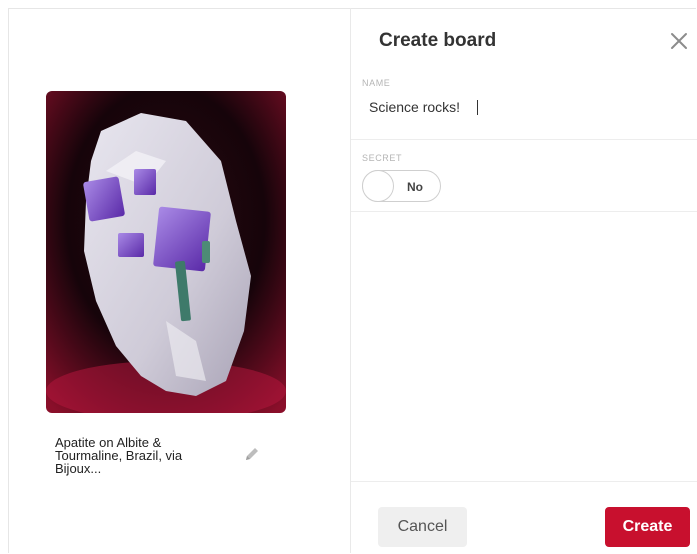  Describe the element at coordinates (679, 41) in the screenshot. I see `close-icon` at that location.